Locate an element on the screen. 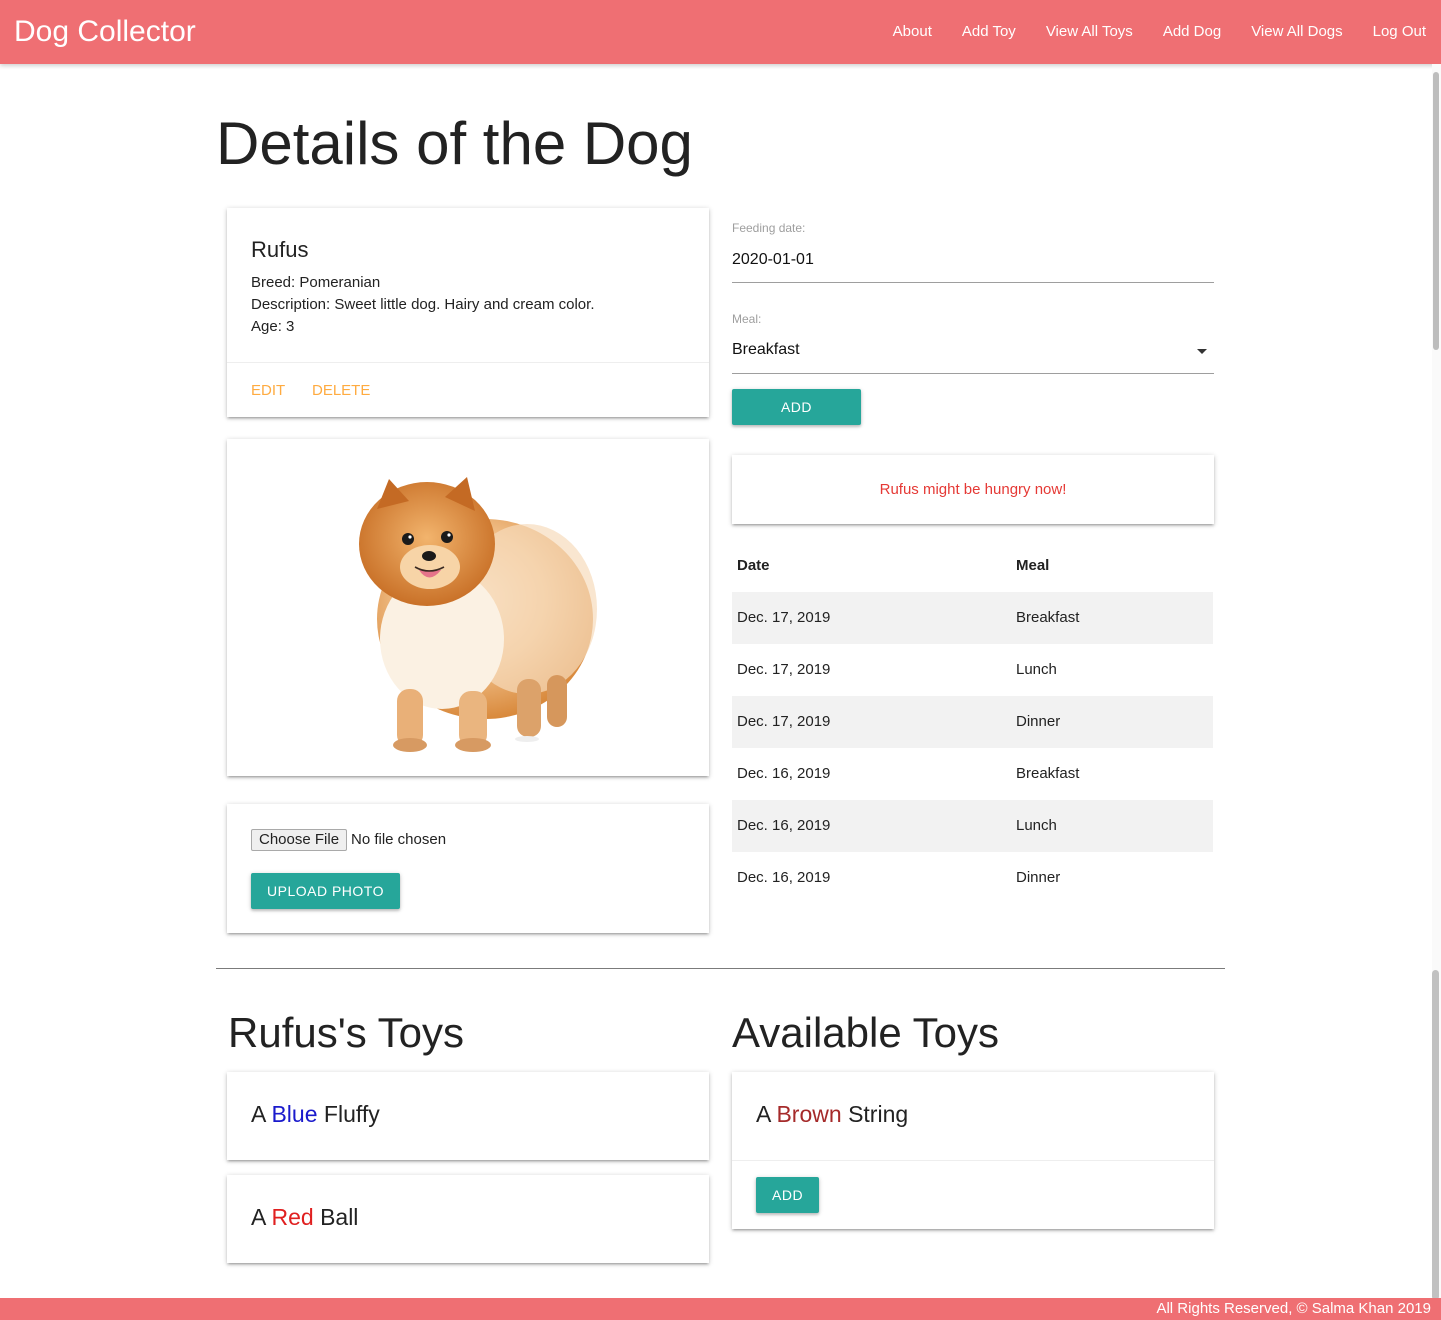 The height and width of the screenshot is (1320, 1441). feeding-status-card: Rufus might be hungry now! is located at coordinates (973, 489).